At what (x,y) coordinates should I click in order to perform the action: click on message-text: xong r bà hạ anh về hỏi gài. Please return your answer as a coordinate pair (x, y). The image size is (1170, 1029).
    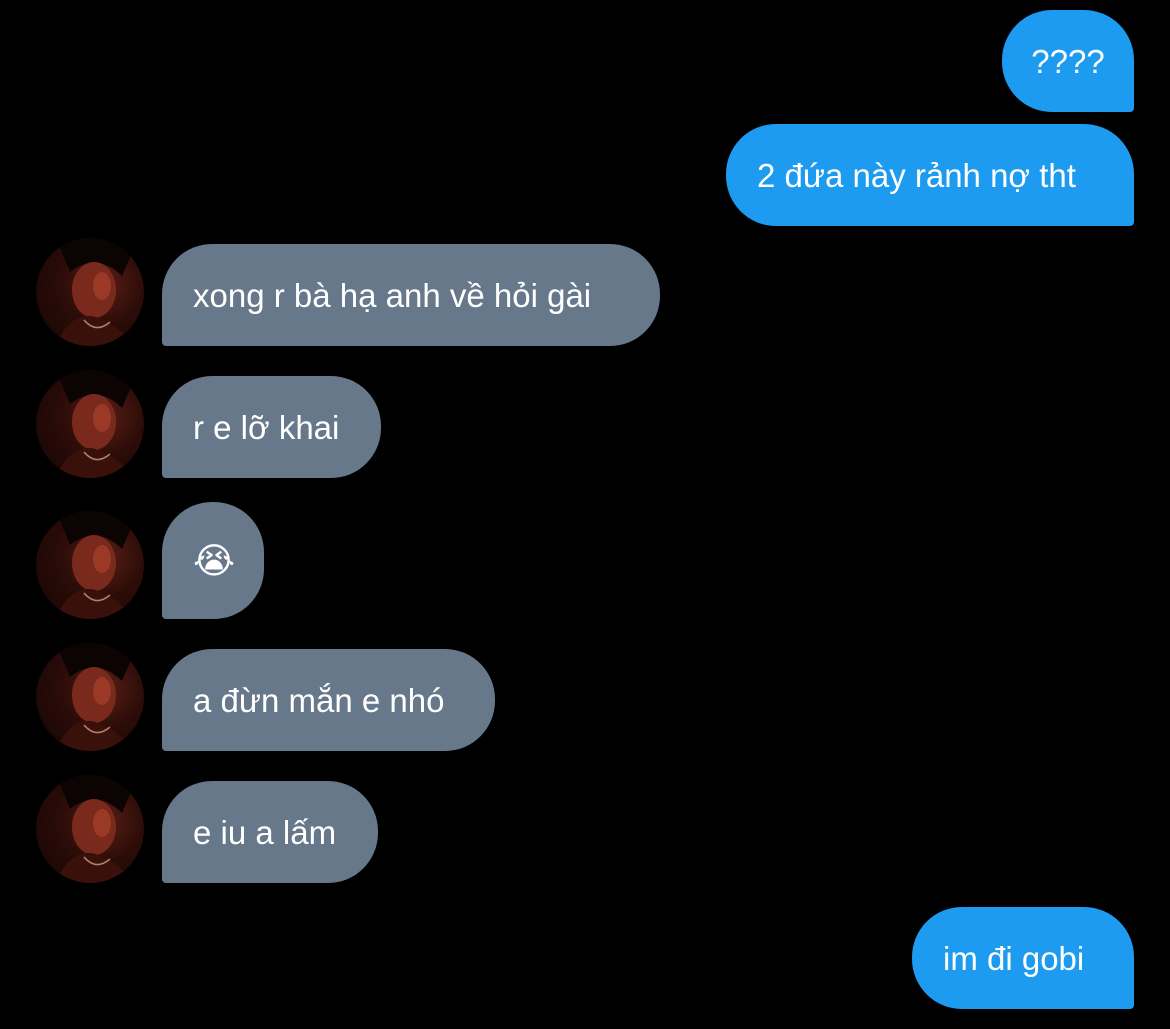
    Looking at the image, I should click on (392, 295).